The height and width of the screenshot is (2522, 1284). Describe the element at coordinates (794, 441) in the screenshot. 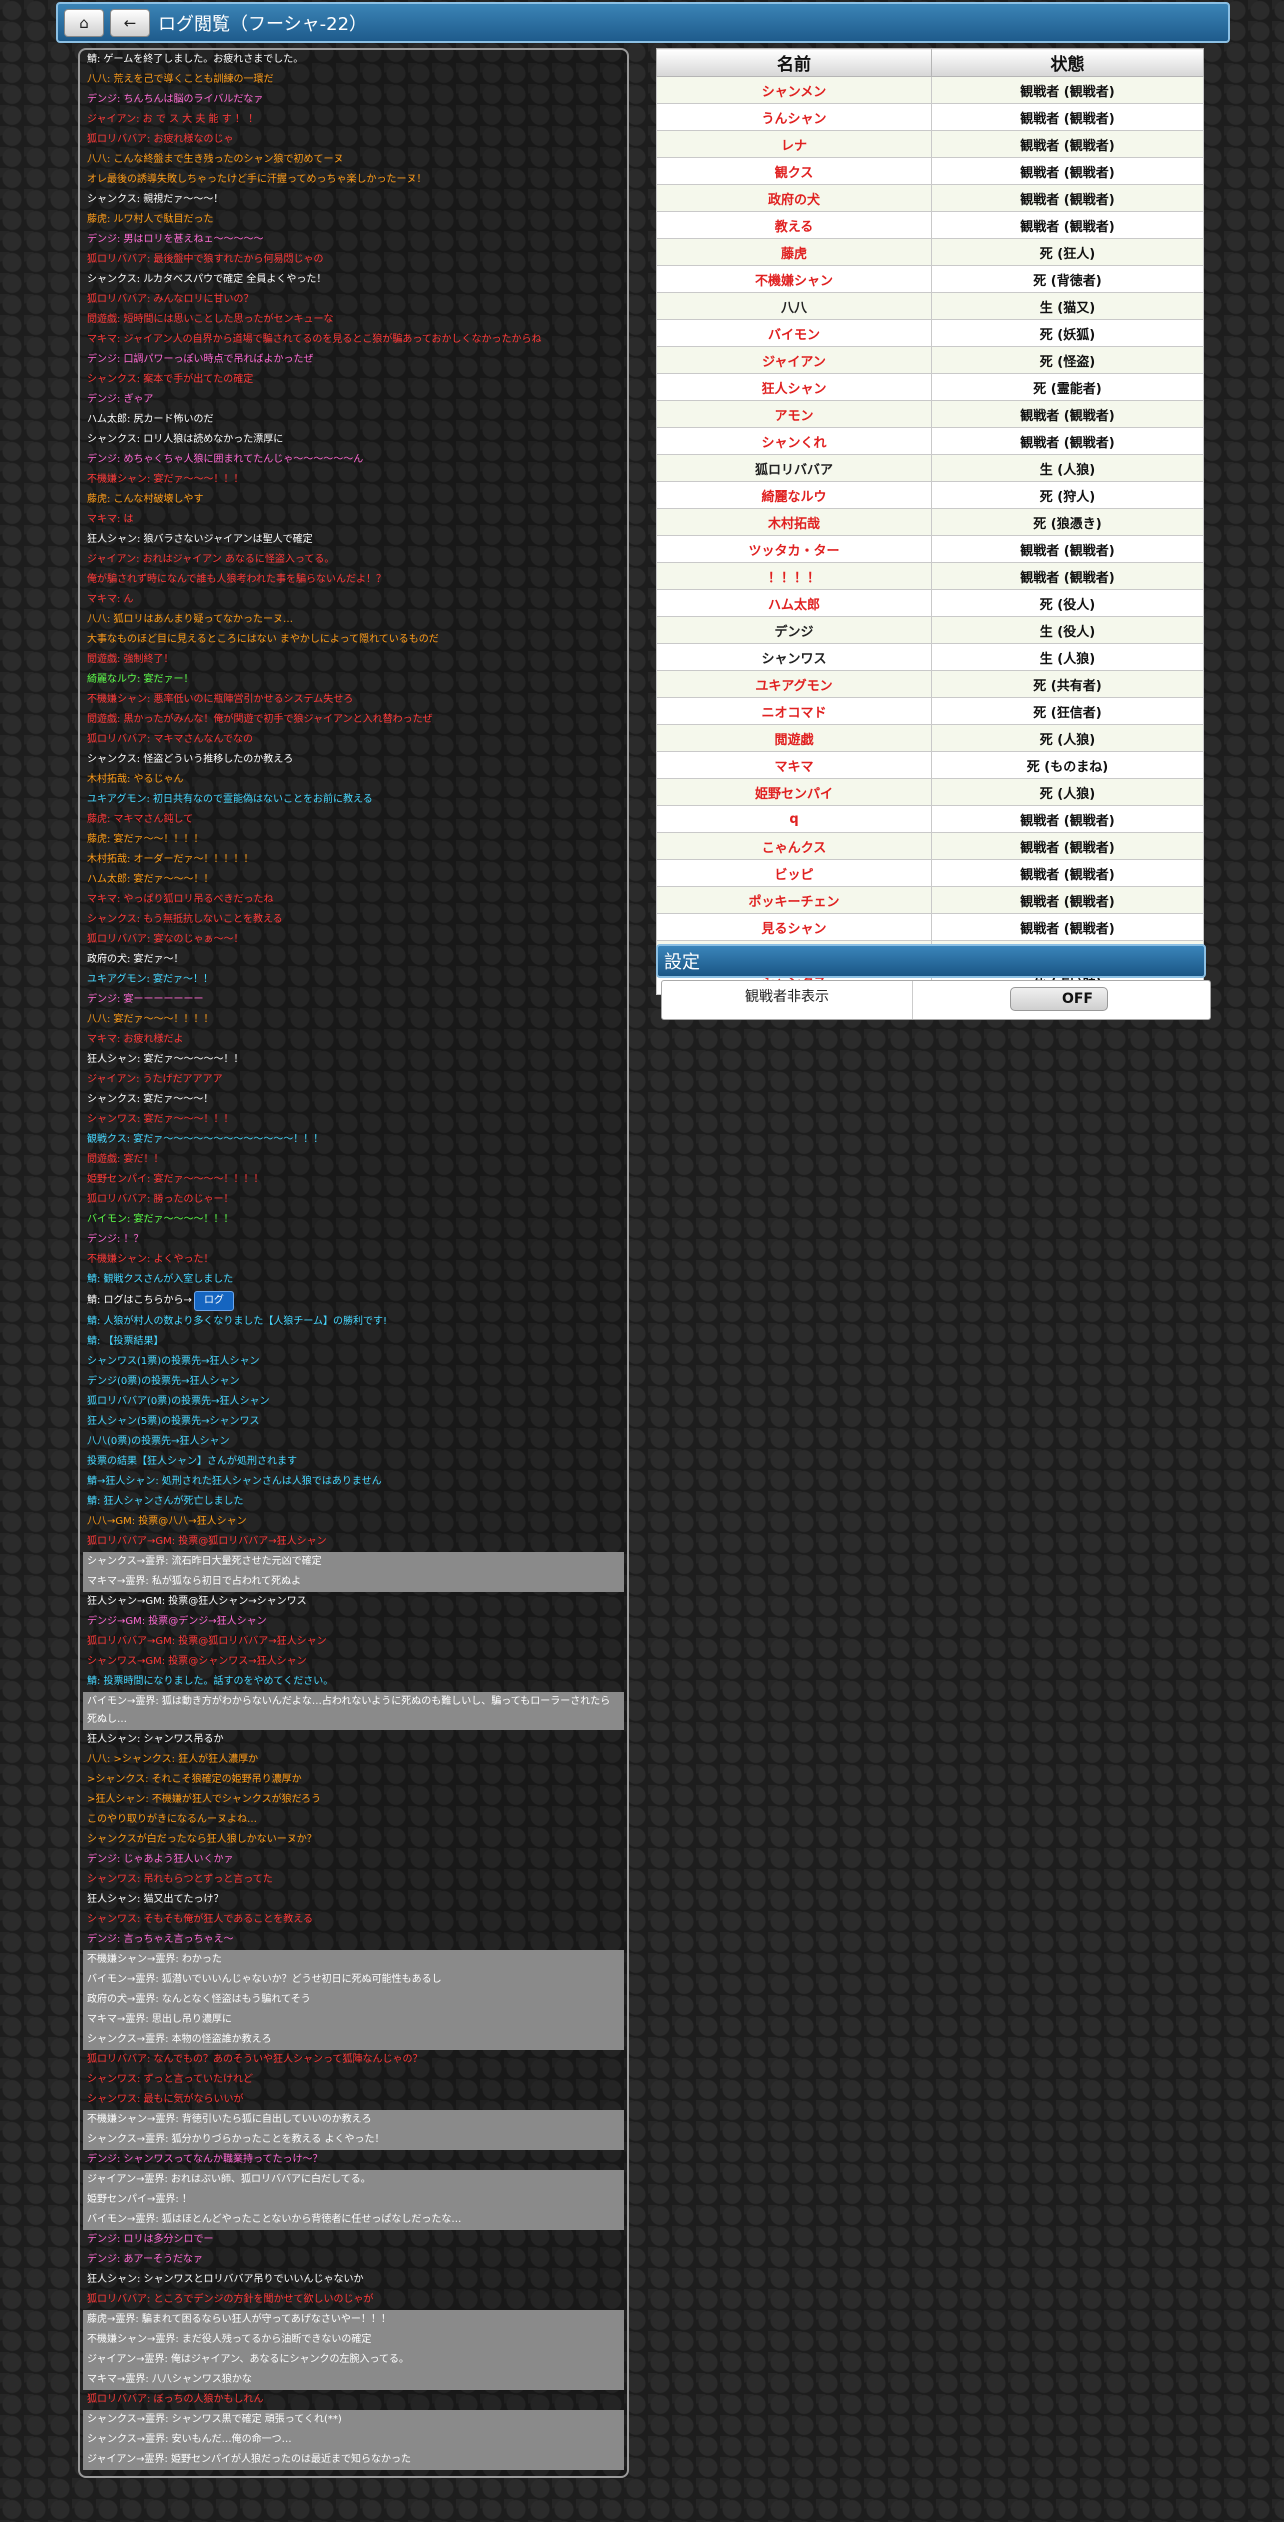

I see `player-name: シャンくれ` at that location.